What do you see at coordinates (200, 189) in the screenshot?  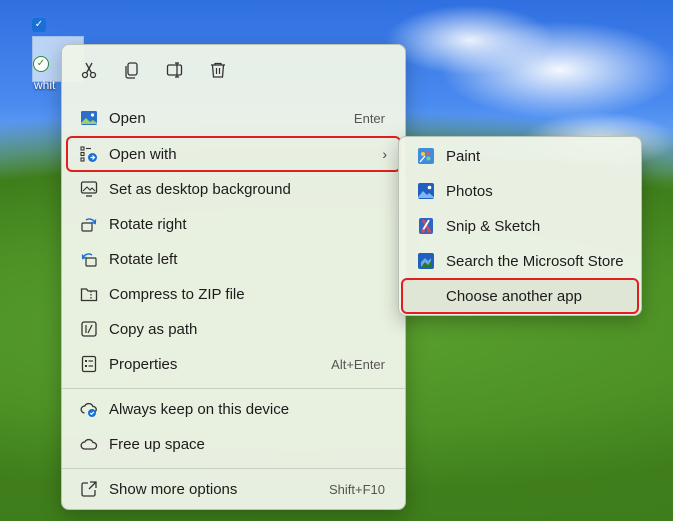 I see `menu-item-label: Set as desktop background` at bounding box center [200, 189].